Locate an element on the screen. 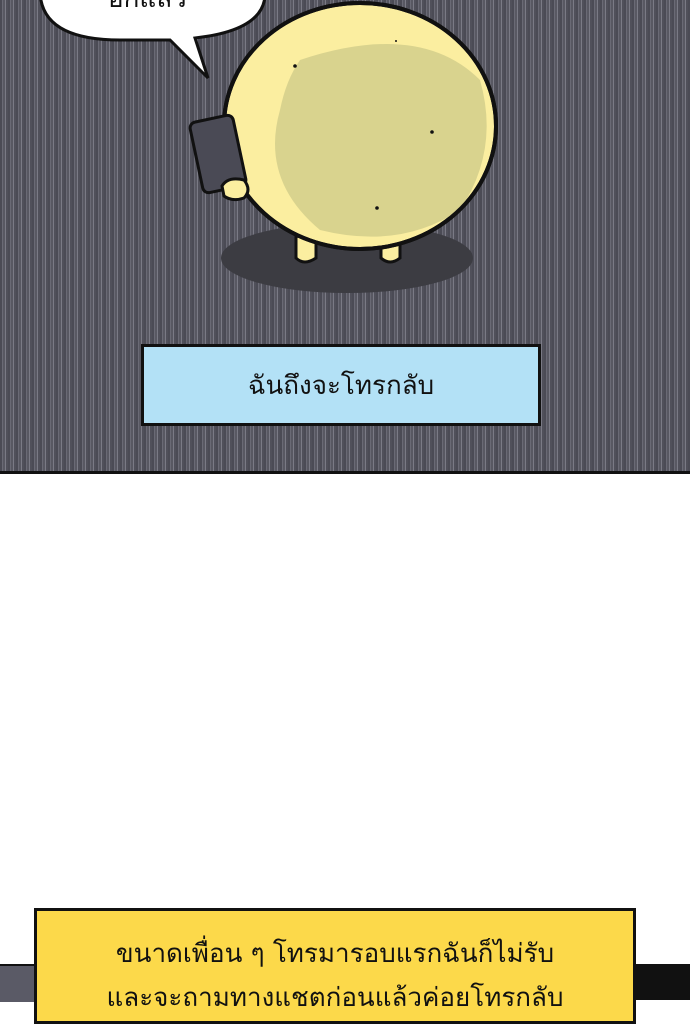 This screenshot has height=1024, width=690. caption-box-top: ฉันถึงจะโทรกลับ is located at coordinates (341, 385).